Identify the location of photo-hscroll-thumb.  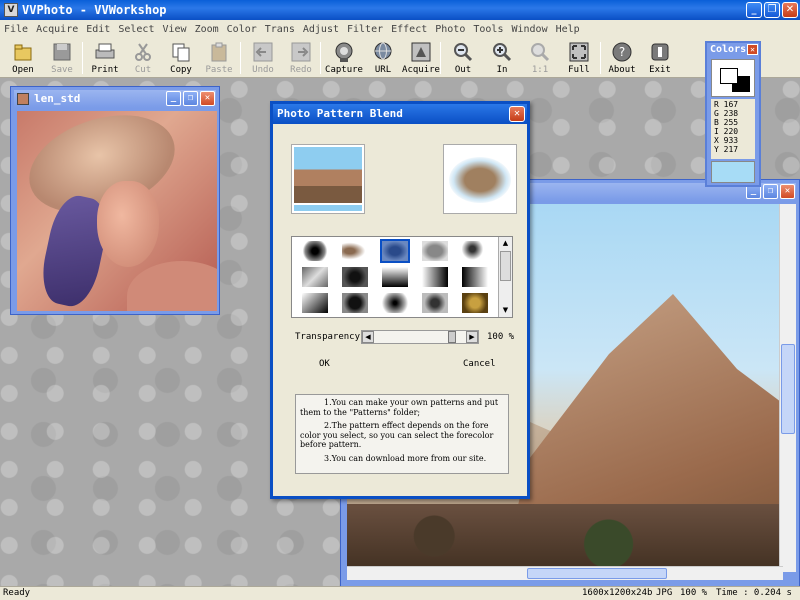
(597, 573).